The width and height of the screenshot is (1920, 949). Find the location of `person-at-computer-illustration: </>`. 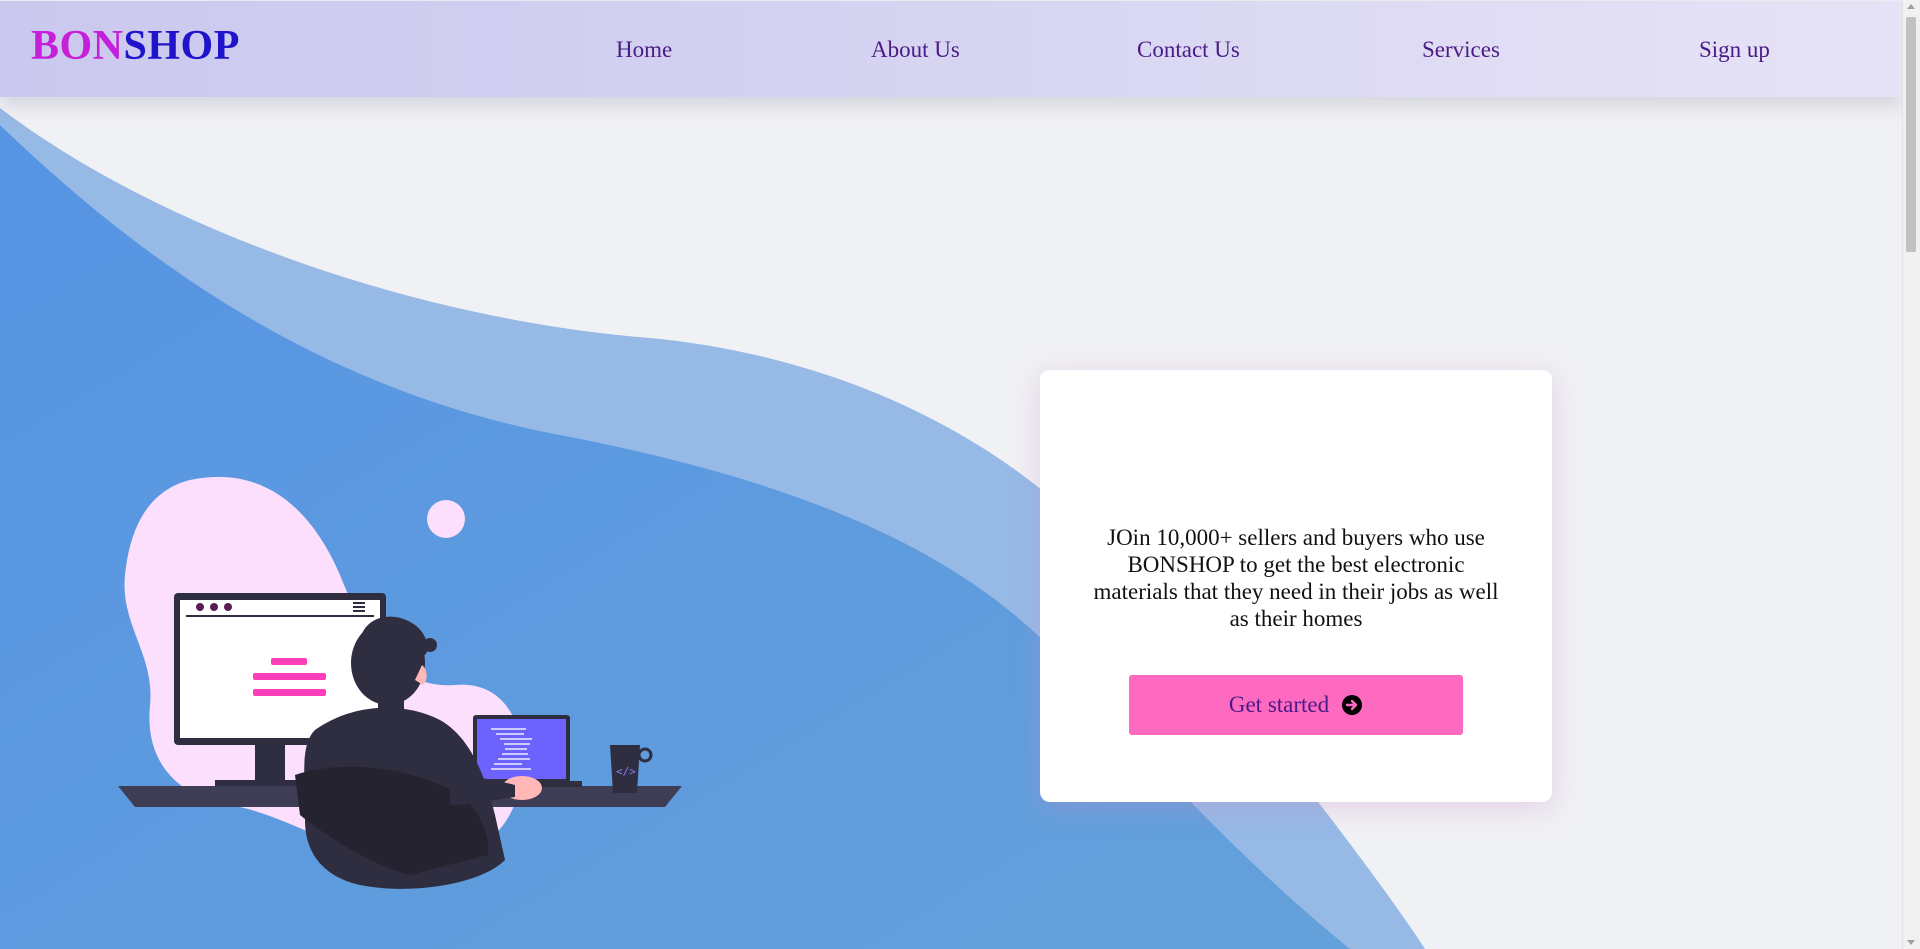

person-at-computer-illustration: </> is located at coordinates (400, 682).